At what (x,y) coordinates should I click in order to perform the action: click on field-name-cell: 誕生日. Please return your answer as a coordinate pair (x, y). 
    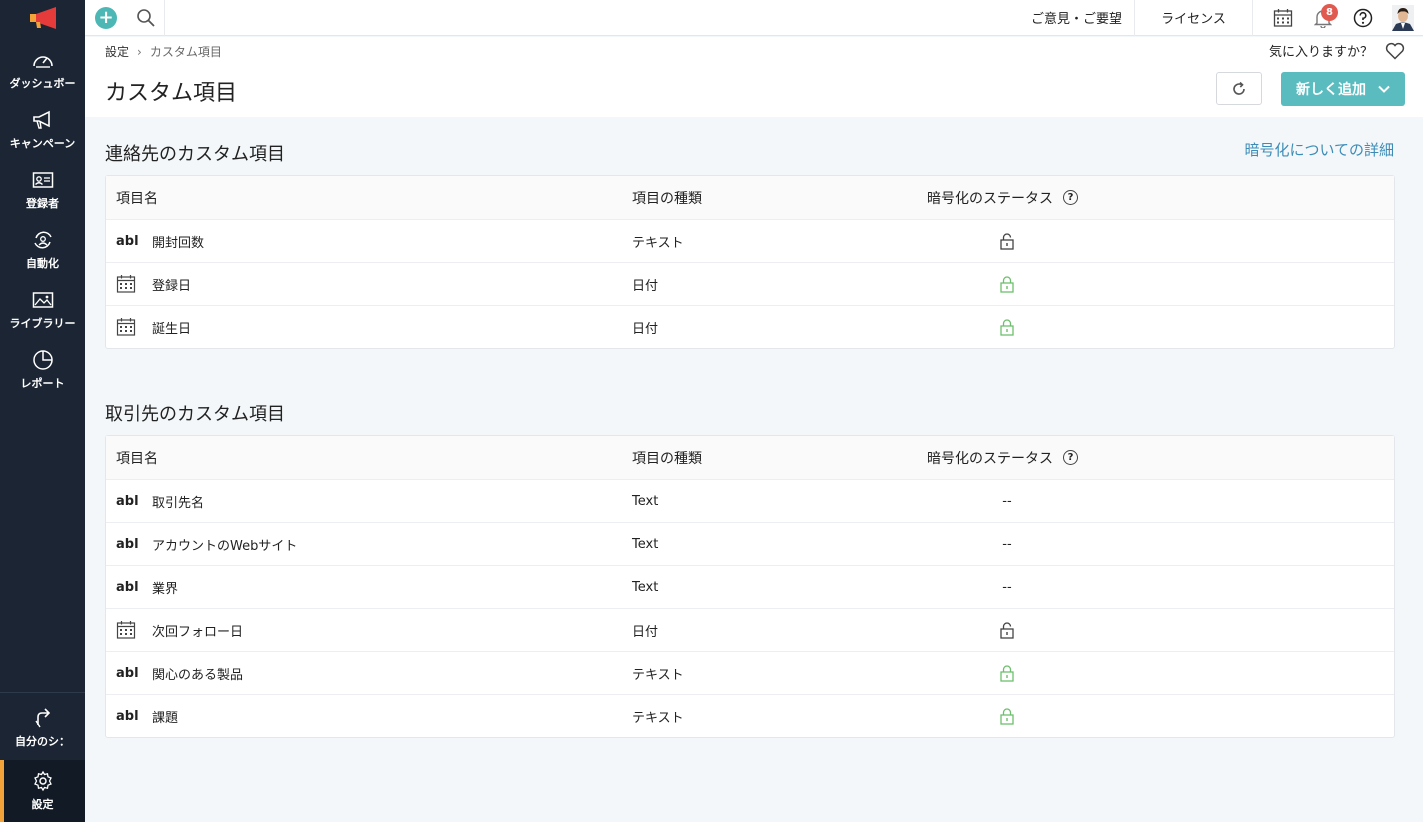
    Looking at the image, I should click on (153, 327).